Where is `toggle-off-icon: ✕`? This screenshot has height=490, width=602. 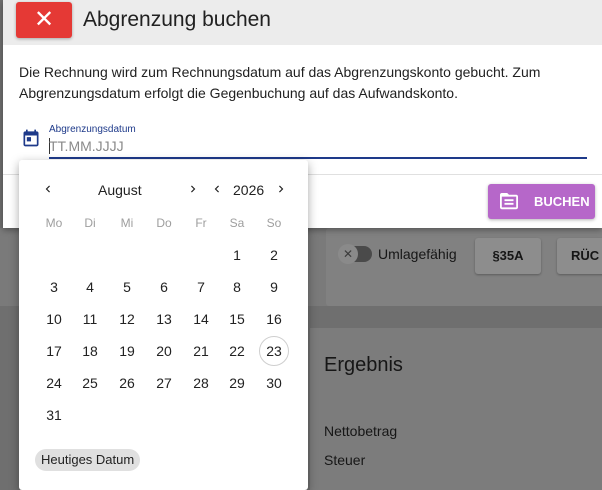 toggle-off-icon: ✕ is located at coordinates (348, 254).